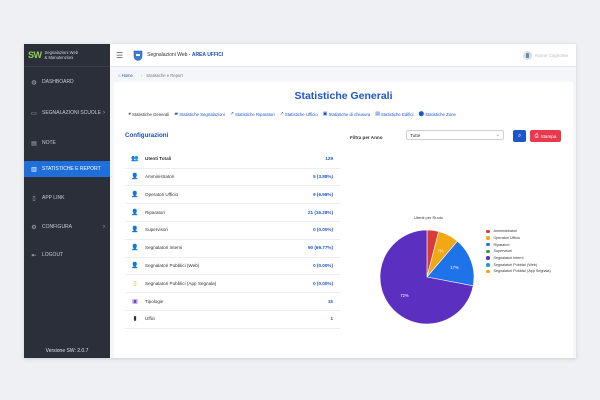  What do you see at coordinates (528, 55) in the screenshot?
I see `avatar` at bounding box center [528, 55].